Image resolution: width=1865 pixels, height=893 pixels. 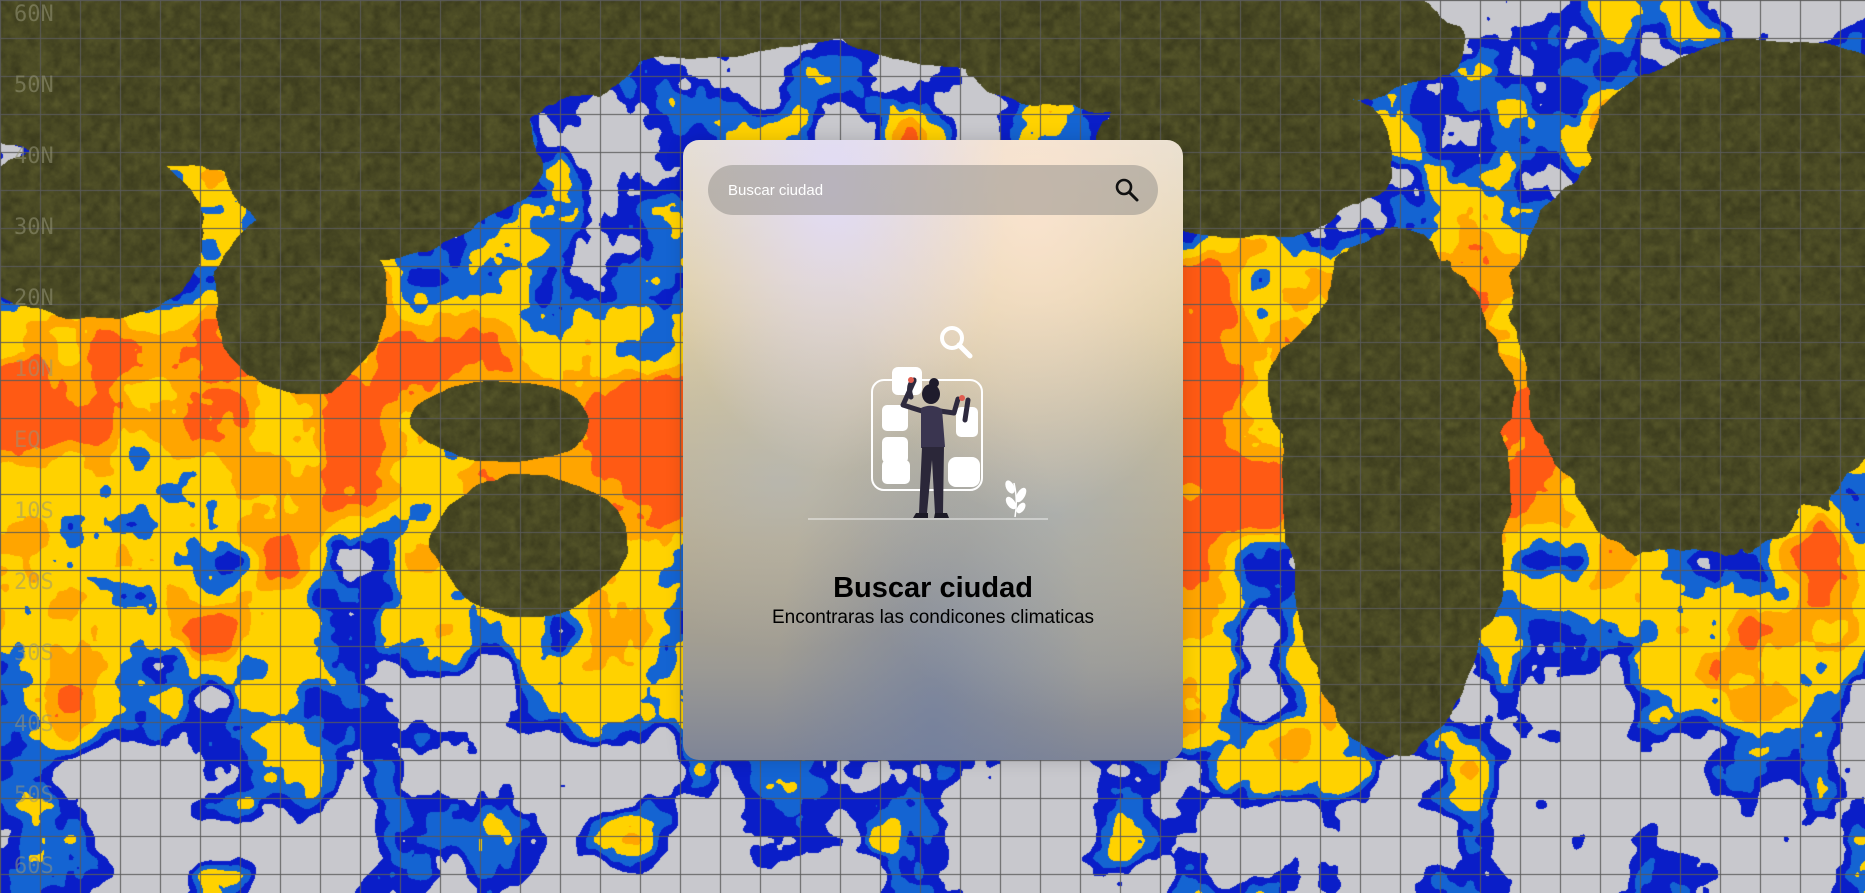 I want to click on empty-state-title: Buscar ciudad, so click(x=933, y=588).